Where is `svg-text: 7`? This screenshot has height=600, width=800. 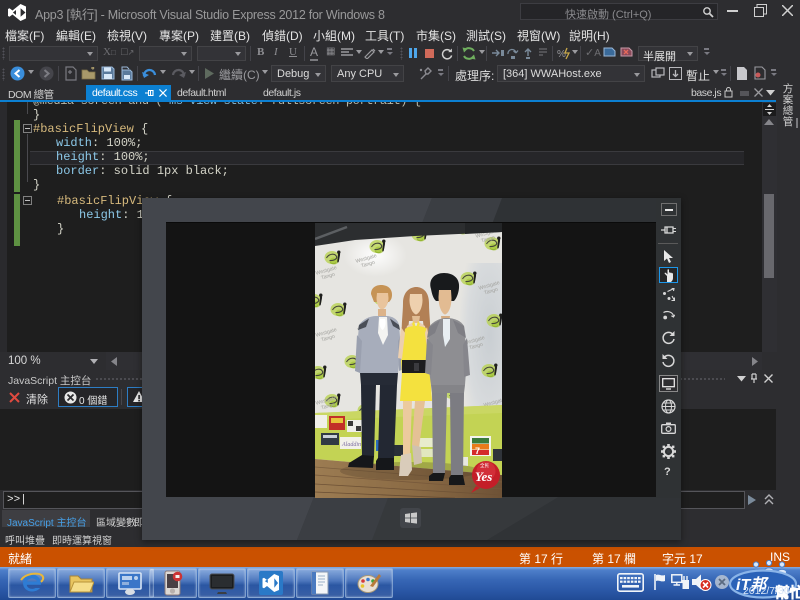
svg-text: 7 is located at coordinates (477, 451).